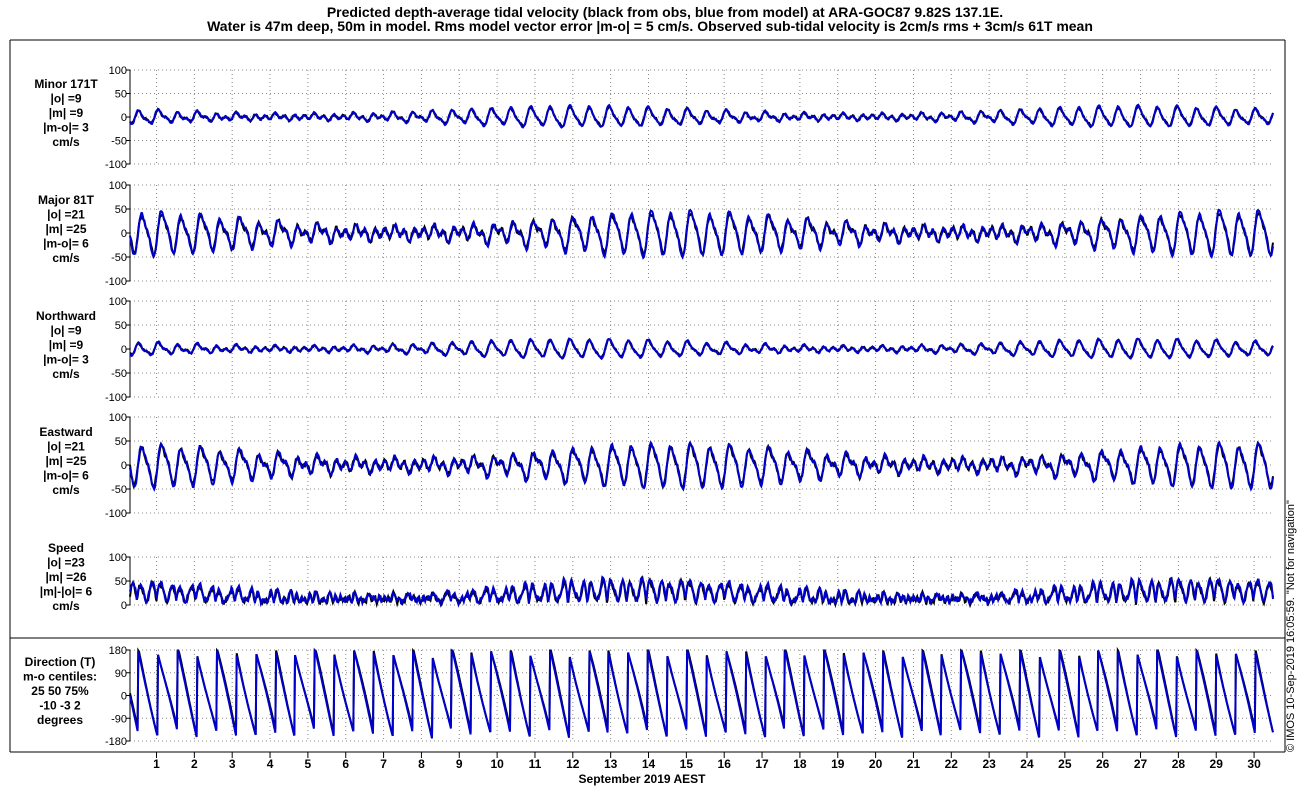 Image resolution: width=1300 pixels, height=805 pixels. Describe the element at coordinates (116, 742) in the screenshot. I see `panel-direction-ytick-label-4: -180` at that location.